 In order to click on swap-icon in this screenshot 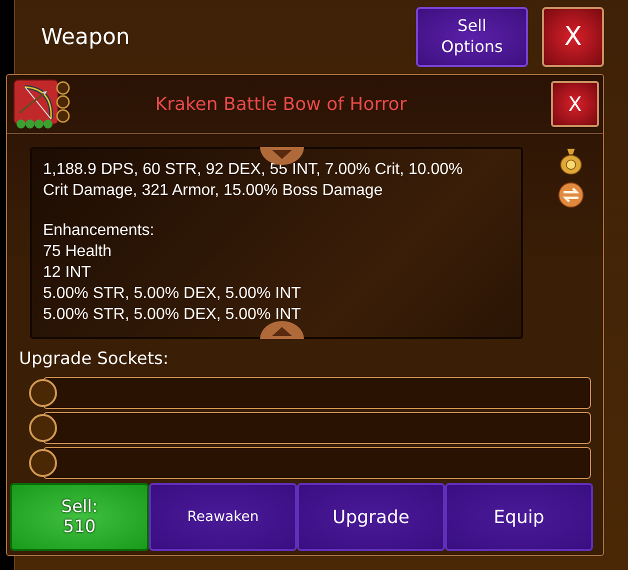, I will do `click(571, 195)`.